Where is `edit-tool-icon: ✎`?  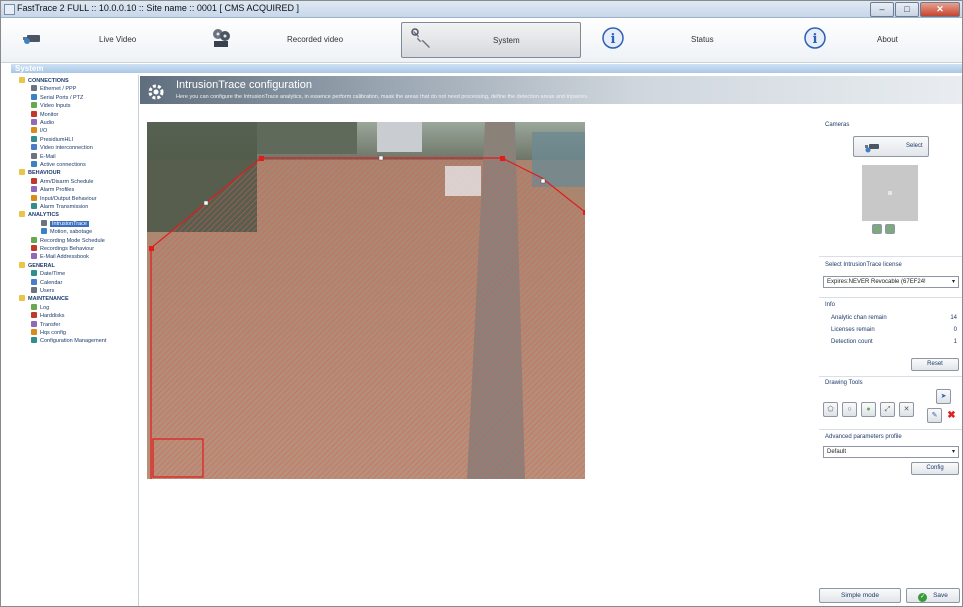
edit-tool-icon: ✎ is located at coordinates (934, 415).